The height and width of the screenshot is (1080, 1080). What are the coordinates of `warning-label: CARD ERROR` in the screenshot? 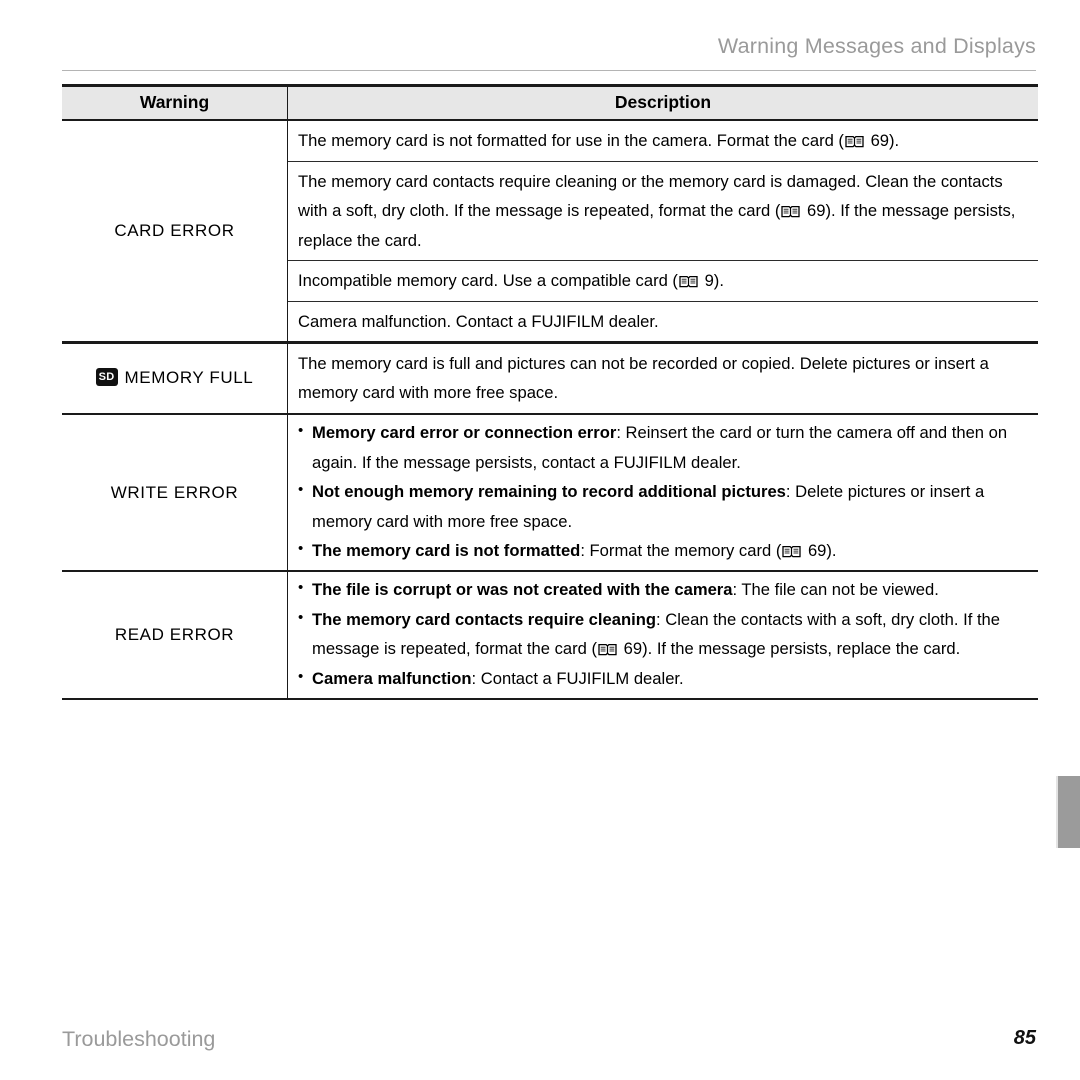 It's located at (174, 231).